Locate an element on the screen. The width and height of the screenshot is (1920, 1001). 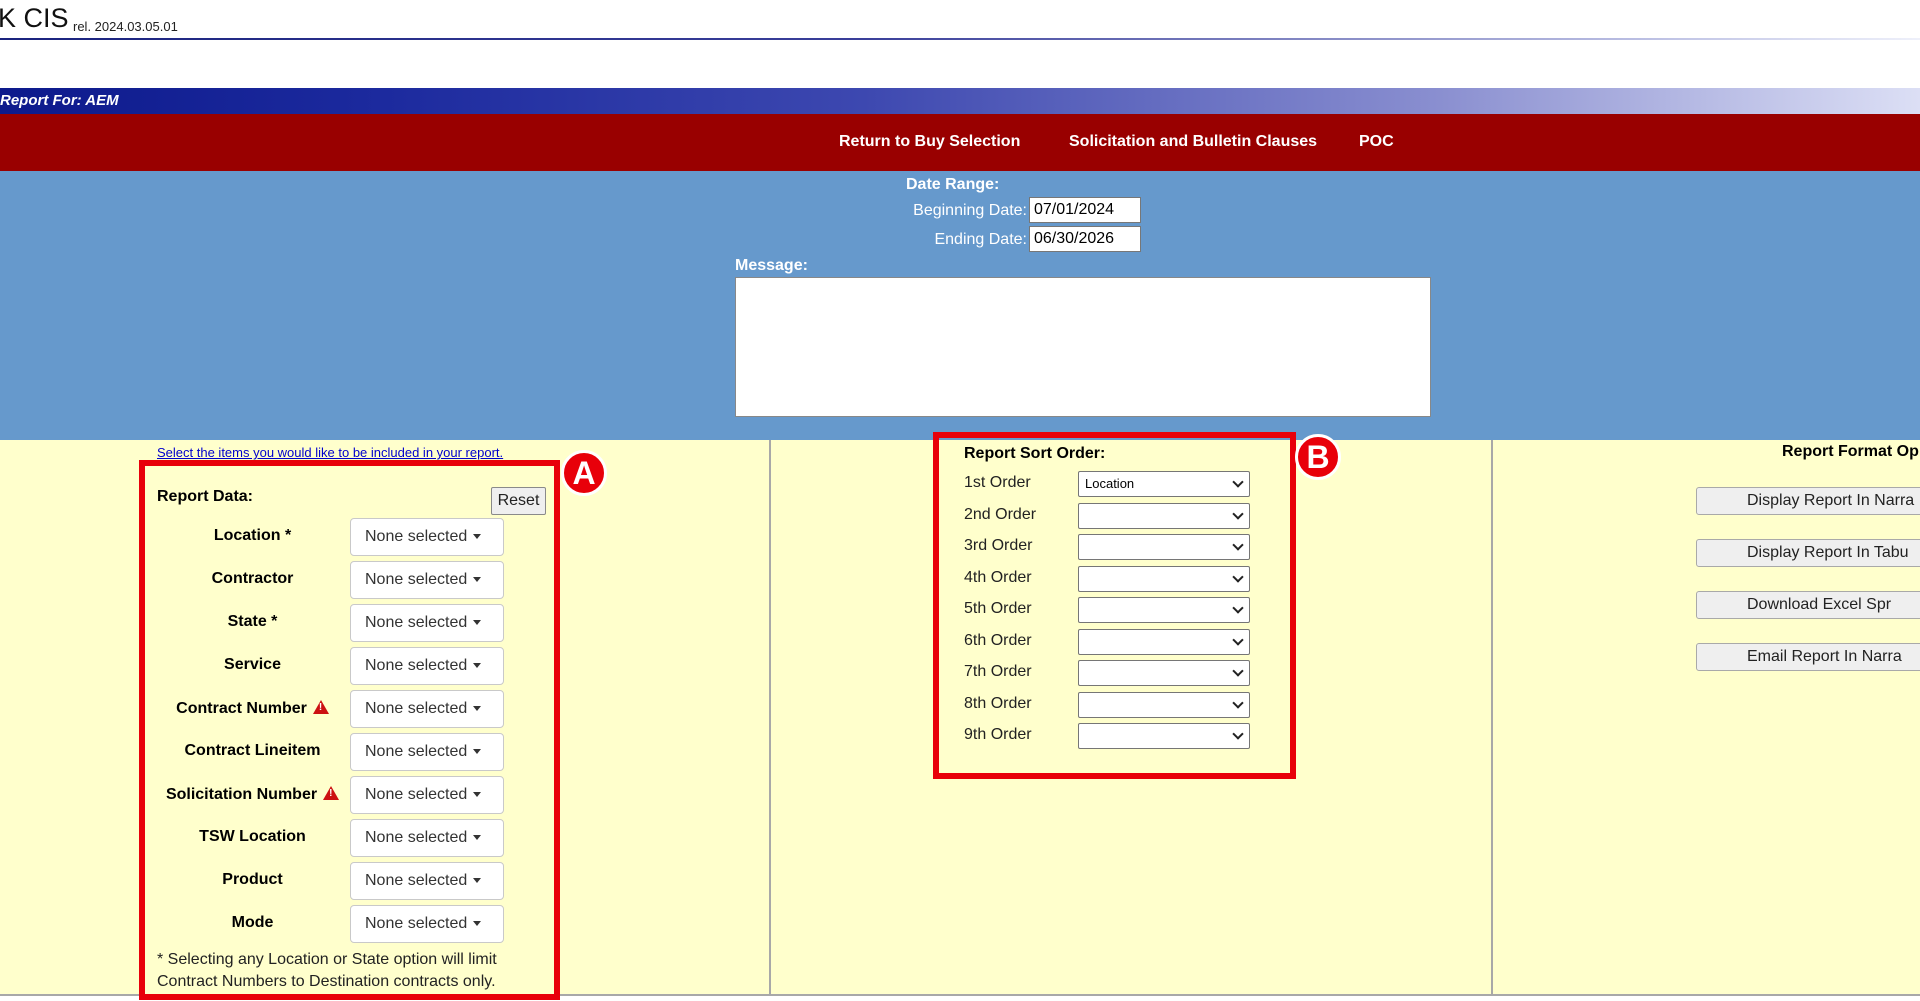
tsw-location-multiselect: None selected is located at coordinates (427, 838).